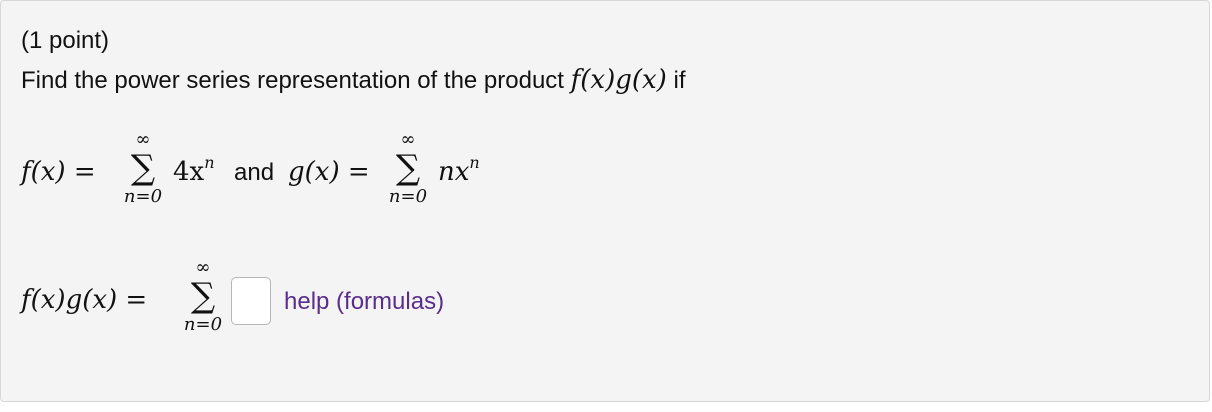 This screenshot has height=412, width=1212. I want to click on f-term-base: 4x, so click(189, 172).